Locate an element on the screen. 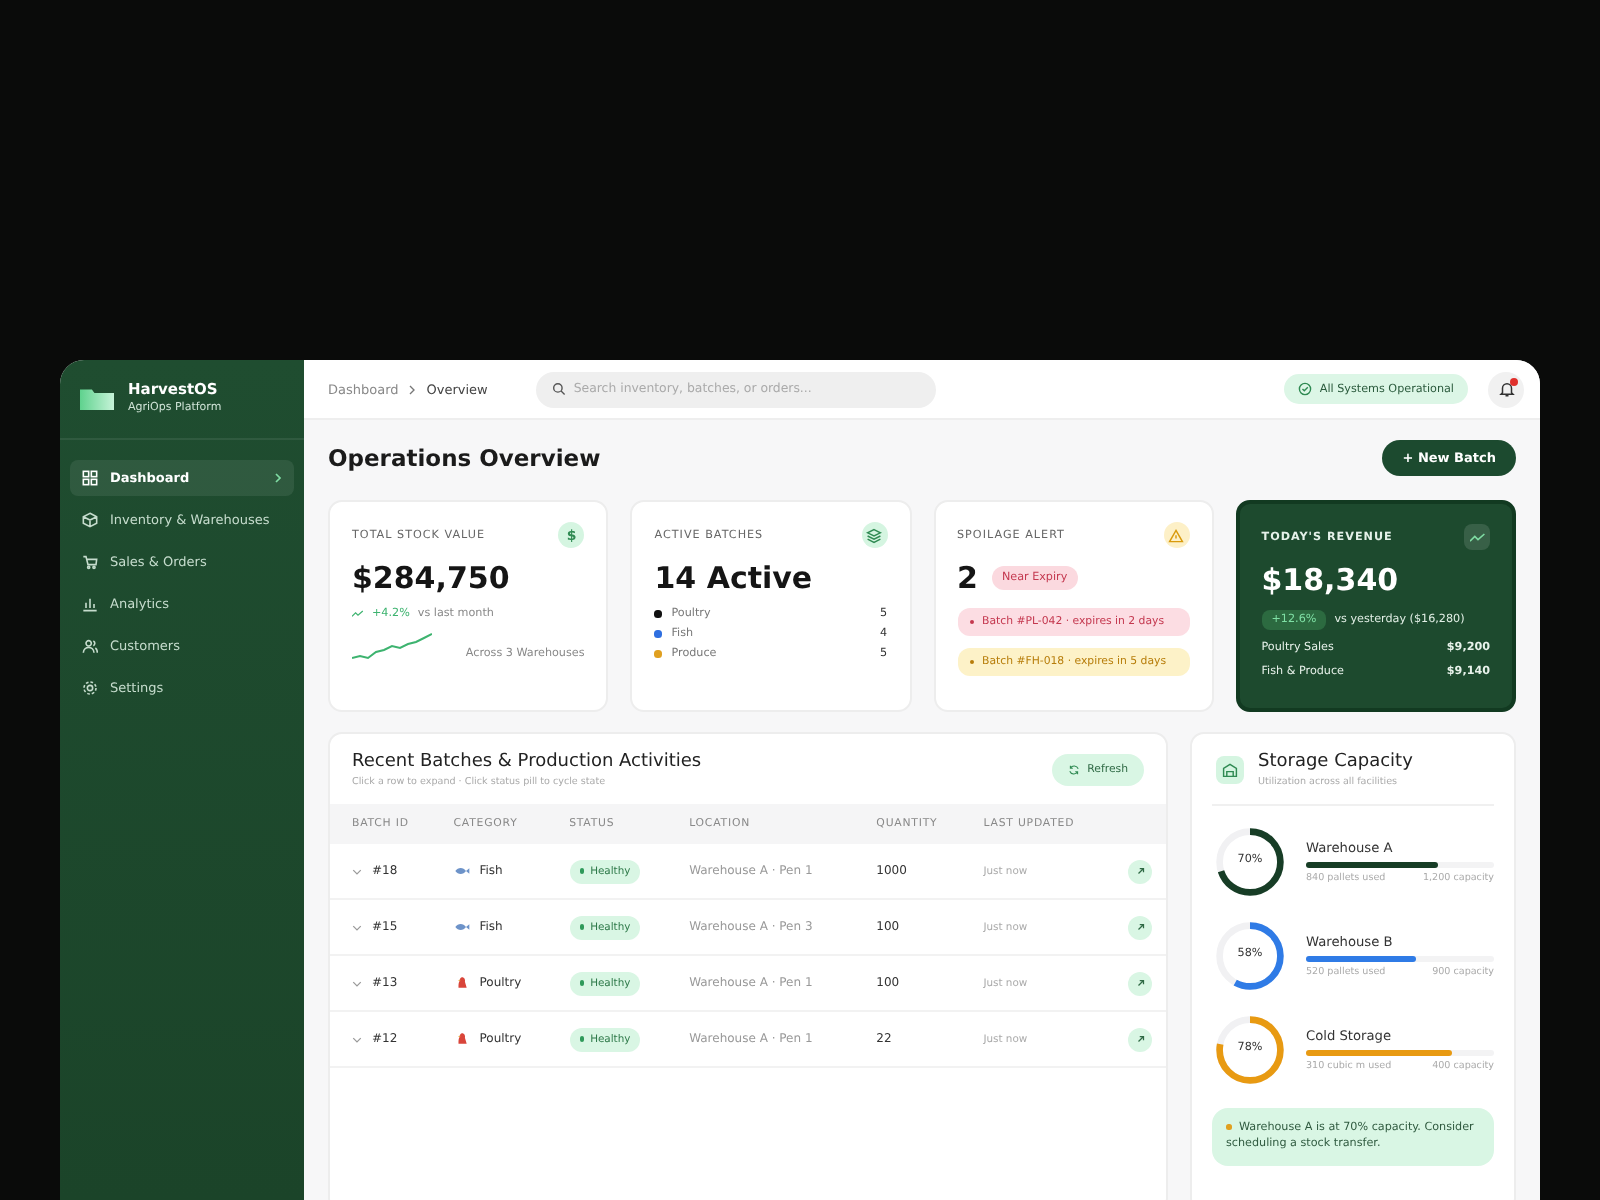 The width and height of the screenshot is (1600, 1200). check-circle-icon is located at coordinates (1304, 389).